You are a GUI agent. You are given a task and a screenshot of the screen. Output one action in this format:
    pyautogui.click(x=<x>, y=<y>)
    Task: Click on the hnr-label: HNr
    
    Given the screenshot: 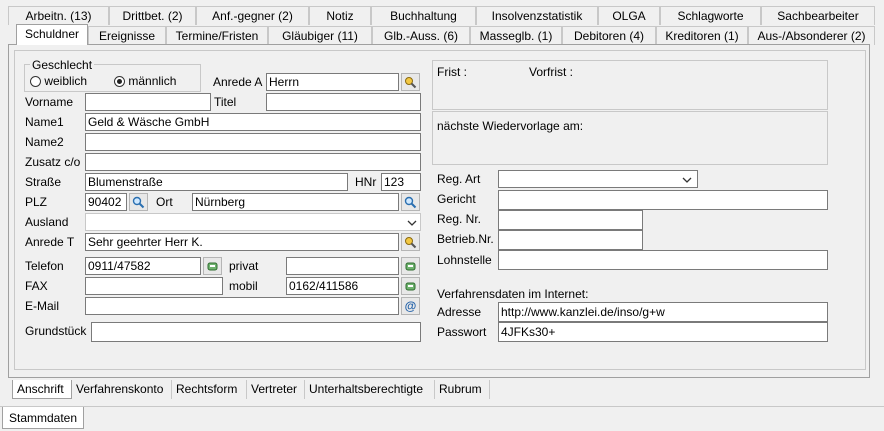 What is the action you would take?
    pyautogui.click(x=366, y=182)
    